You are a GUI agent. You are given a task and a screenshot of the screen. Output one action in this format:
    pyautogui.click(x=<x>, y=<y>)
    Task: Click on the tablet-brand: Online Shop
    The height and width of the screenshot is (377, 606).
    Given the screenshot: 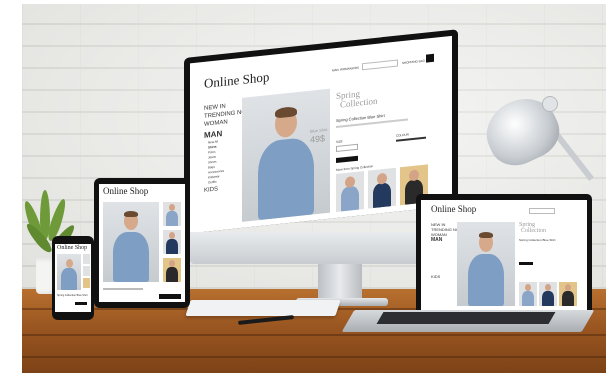 What is the action you would take?
    pyautogui.click(x=126, y=191)
    